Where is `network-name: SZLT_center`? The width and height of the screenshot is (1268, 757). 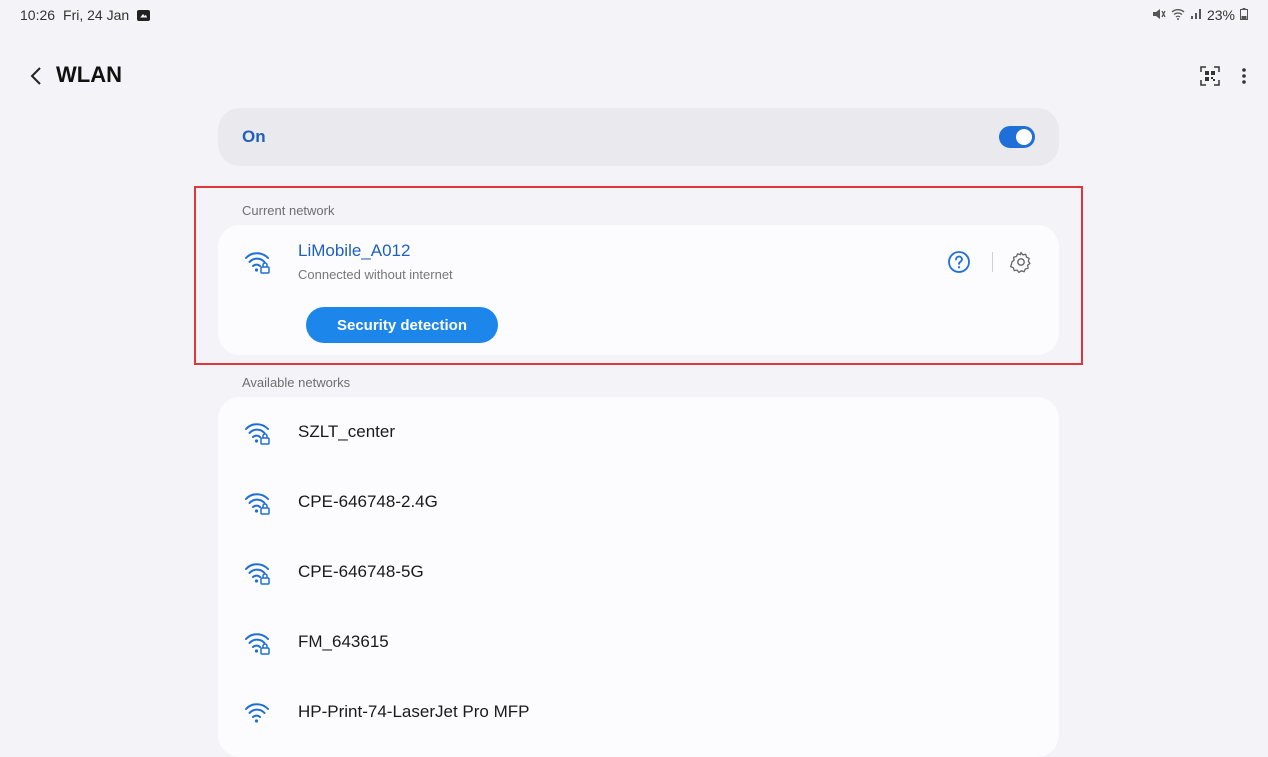 network-name: SZLT_center is located at coordinates (347, 431).